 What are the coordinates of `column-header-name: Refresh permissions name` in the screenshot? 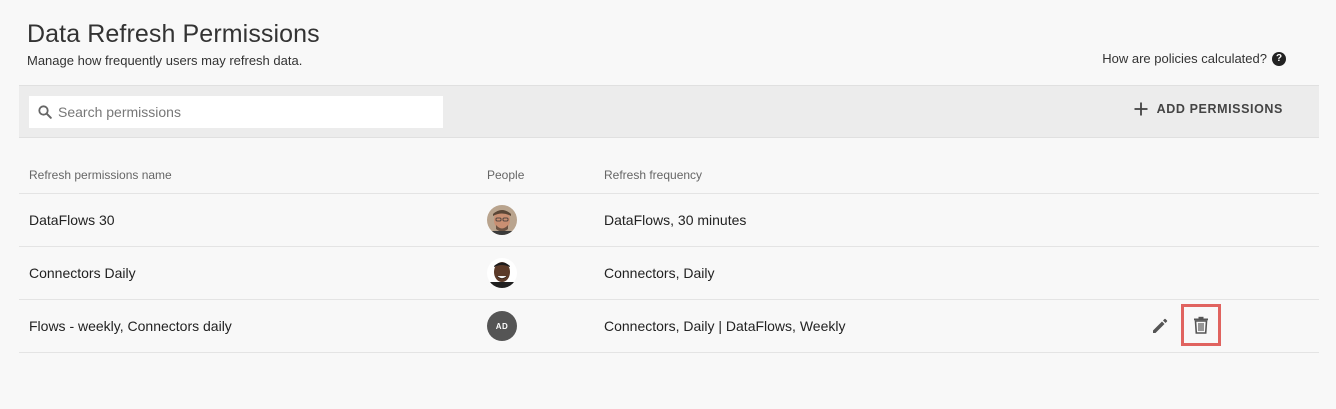 It's located at (100, 175).